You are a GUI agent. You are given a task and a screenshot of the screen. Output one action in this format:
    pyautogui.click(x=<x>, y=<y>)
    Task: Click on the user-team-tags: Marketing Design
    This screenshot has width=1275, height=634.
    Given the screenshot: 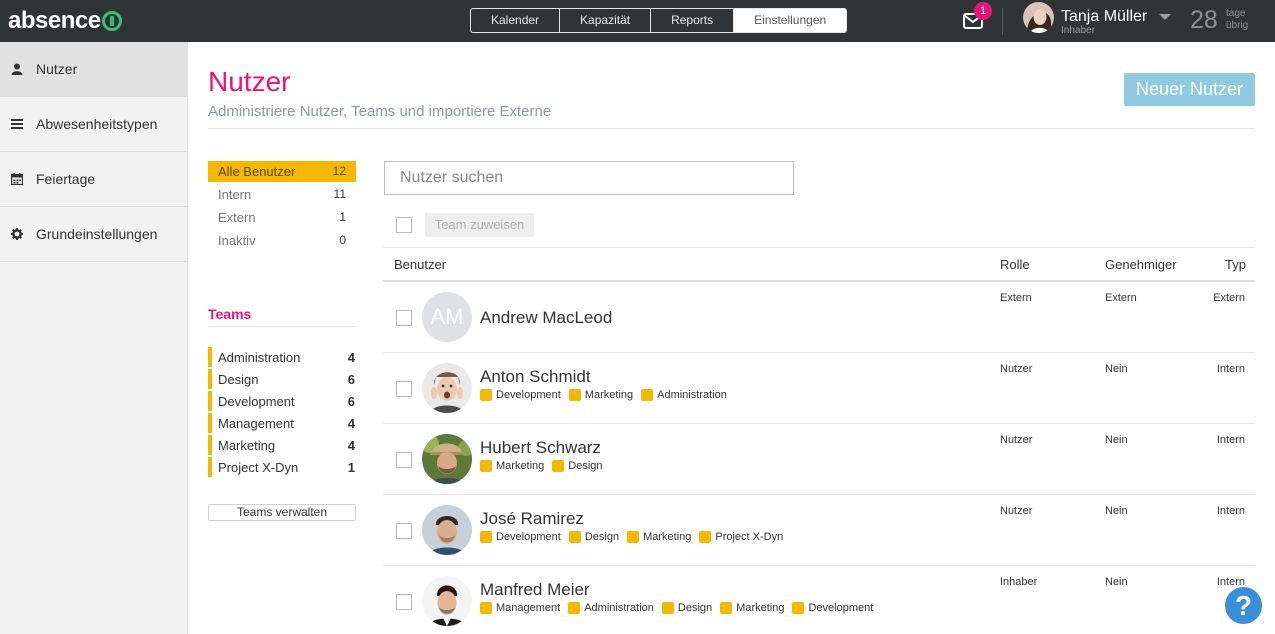 What is the action you would take?
    pyautogui.click(x=545, y=466)
    